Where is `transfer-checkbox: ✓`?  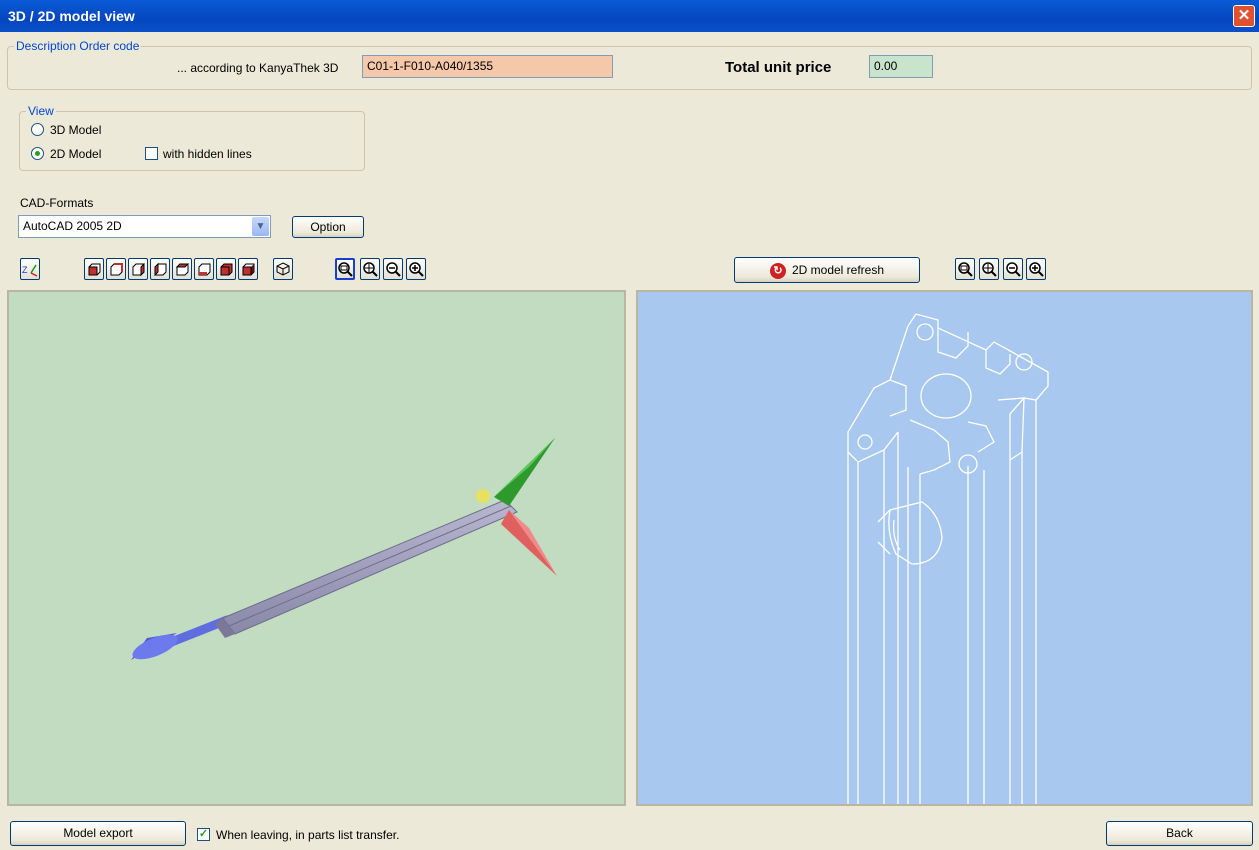 transfer-checkbox: ✓ is located at coordinates (203, 834).